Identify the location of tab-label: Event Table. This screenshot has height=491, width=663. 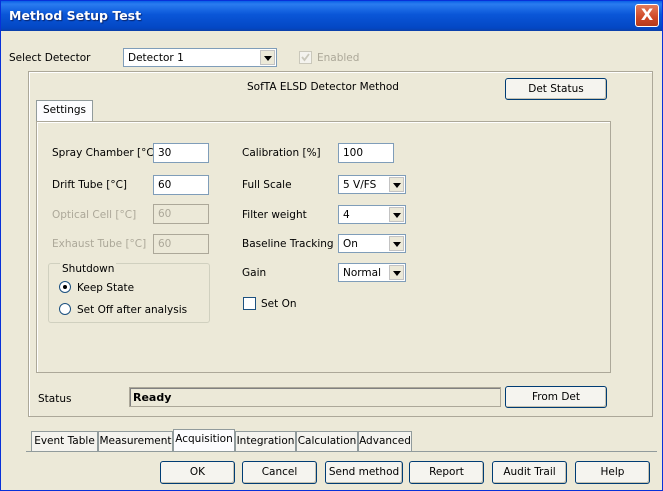
(64, 441).